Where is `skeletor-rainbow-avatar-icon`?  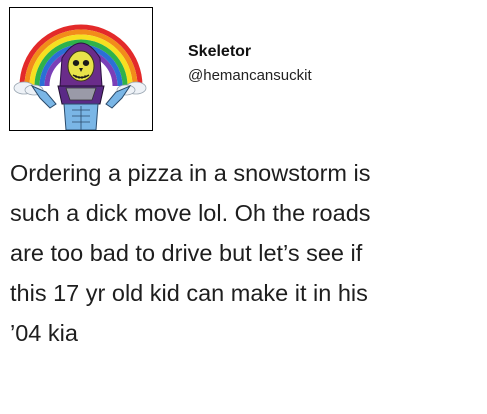
skeletor-rainbow-avatar-icon is located at coordinates (80, 77).